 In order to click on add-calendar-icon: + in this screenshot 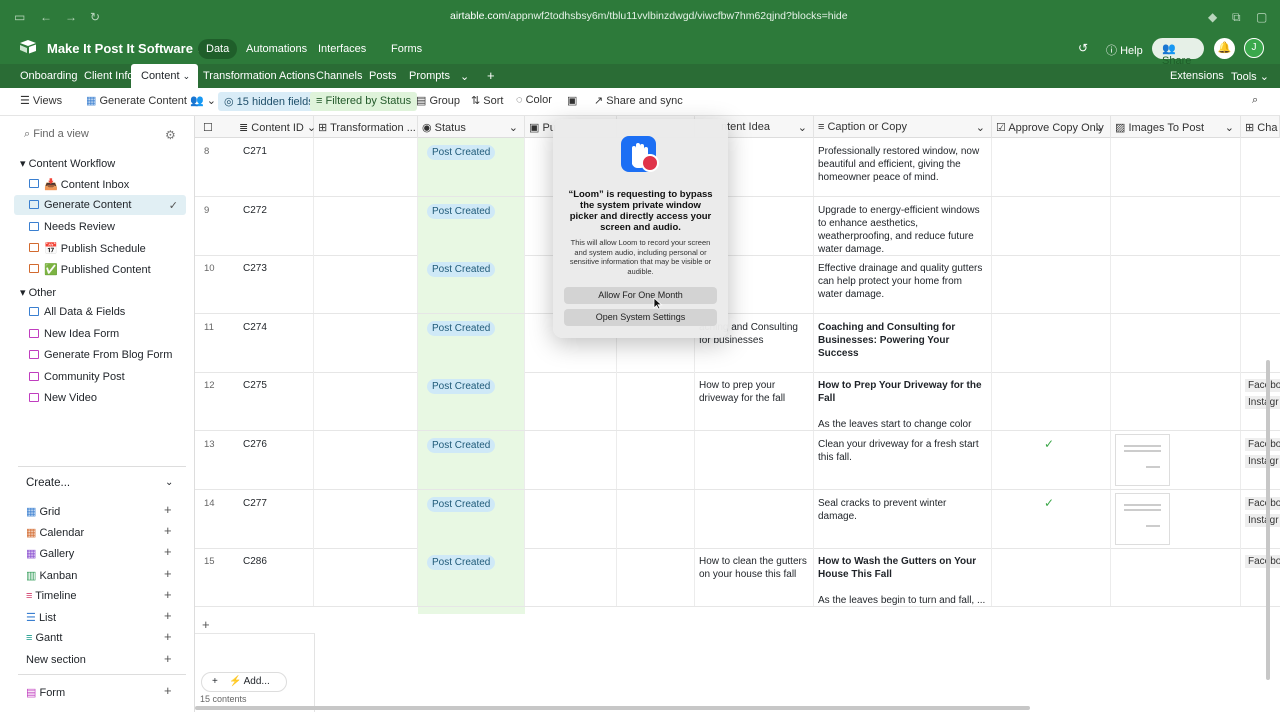, I will do `click(168, 530)`.